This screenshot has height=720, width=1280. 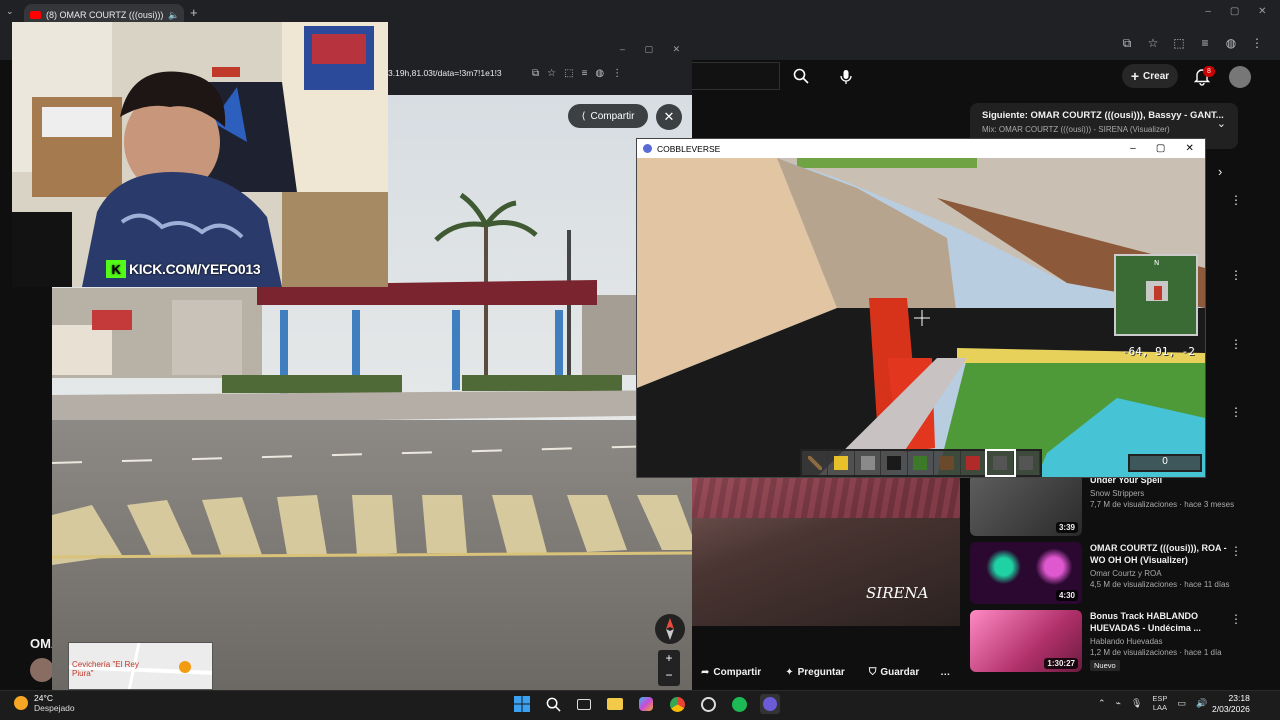 What do you see at coordinates (1201, 703) in the screenshot?
I see `volume-icon: 🔊` at bounding box center [1201, 703].